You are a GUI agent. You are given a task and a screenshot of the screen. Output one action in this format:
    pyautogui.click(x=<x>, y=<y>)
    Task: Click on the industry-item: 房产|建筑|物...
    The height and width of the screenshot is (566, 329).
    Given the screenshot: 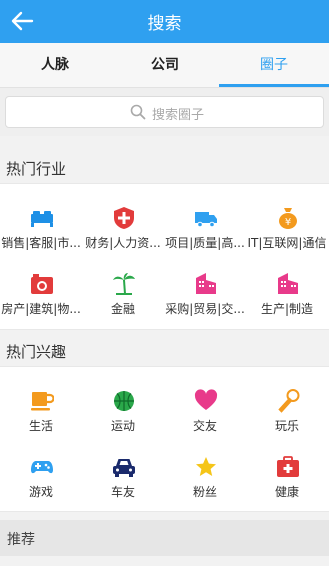 What is the action you would take?
    pyautogui.click(x=41, y=291)
    